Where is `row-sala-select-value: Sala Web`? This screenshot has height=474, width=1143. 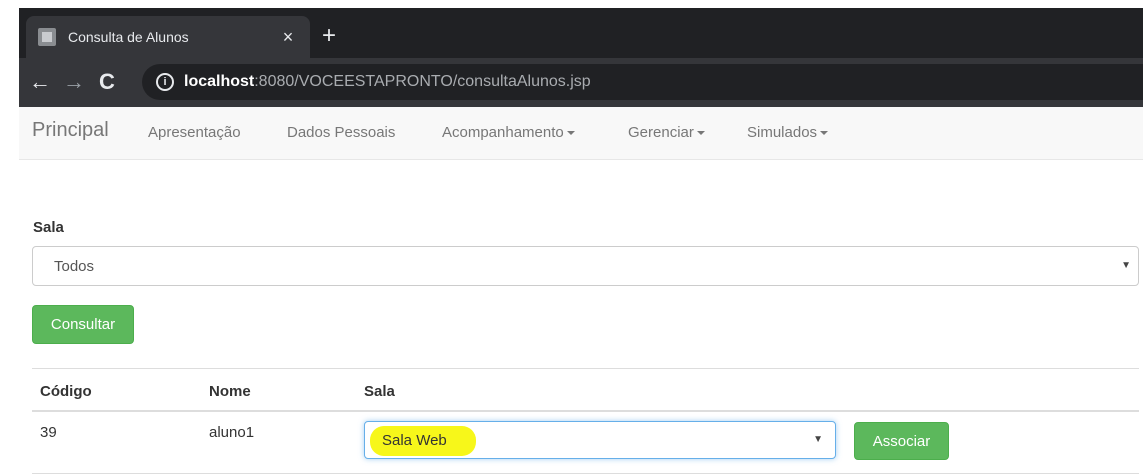 row-sala-select-value: Sala Web is located at coordinates (414, 440).